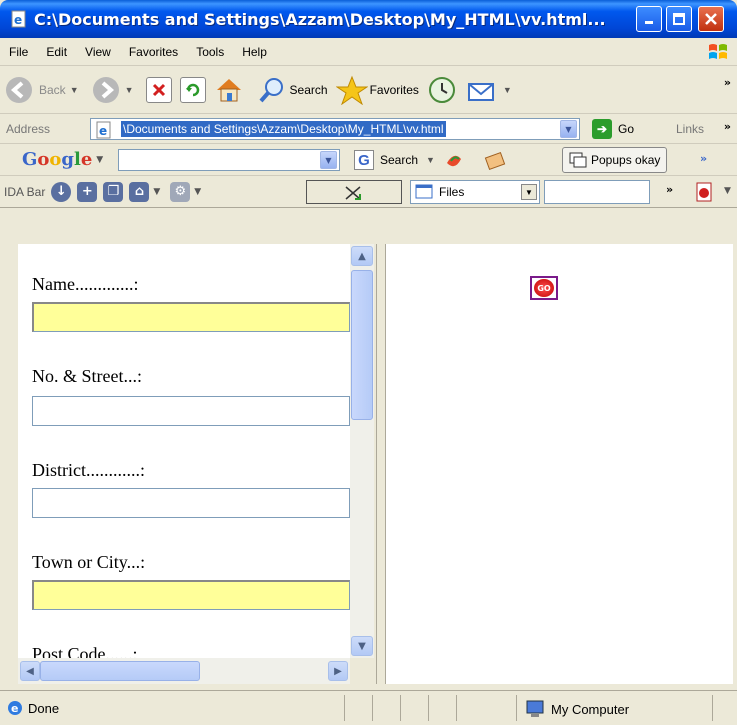 The width and height of the screenshot is (737, 725). Describe the element at coordinates (191, 317) in the screenshot. I see `name-field` at that location.